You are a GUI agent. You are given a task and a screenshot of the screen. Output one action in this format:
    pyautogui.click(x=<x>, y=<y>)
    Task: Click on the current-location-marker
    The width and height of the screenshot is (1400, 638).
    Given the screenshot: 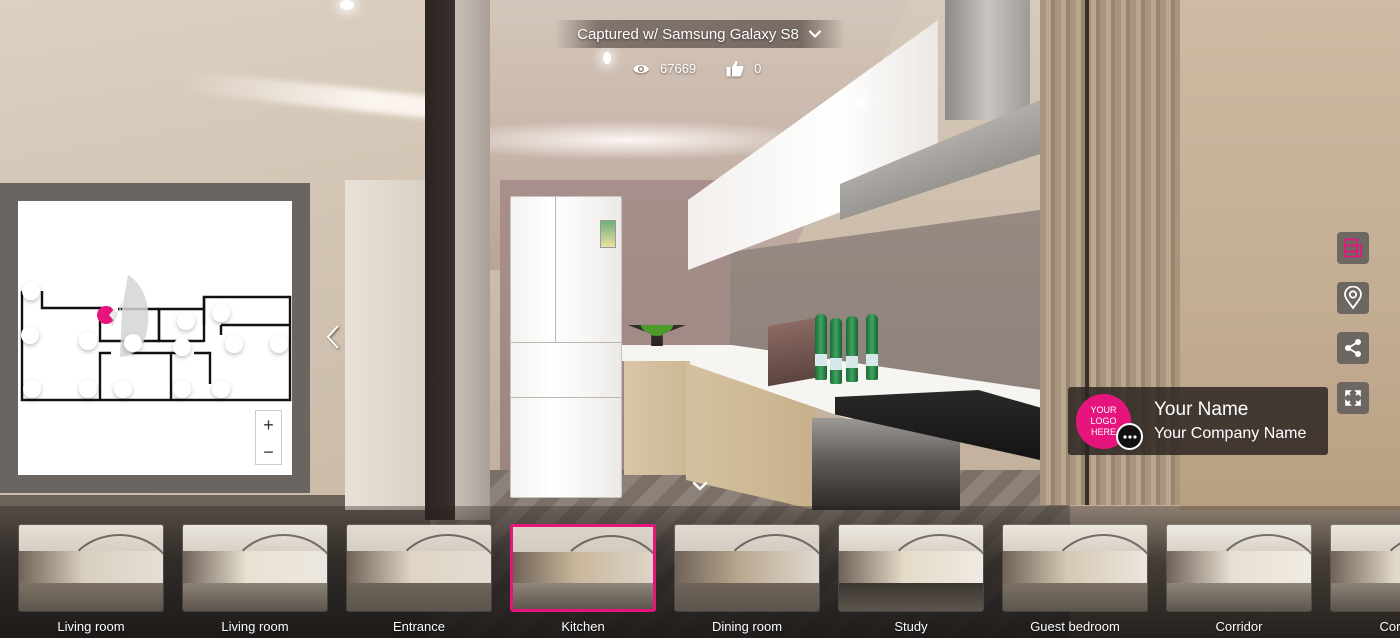 What is the action you would take?
    pyautogui.click(x=106, y=315)
    